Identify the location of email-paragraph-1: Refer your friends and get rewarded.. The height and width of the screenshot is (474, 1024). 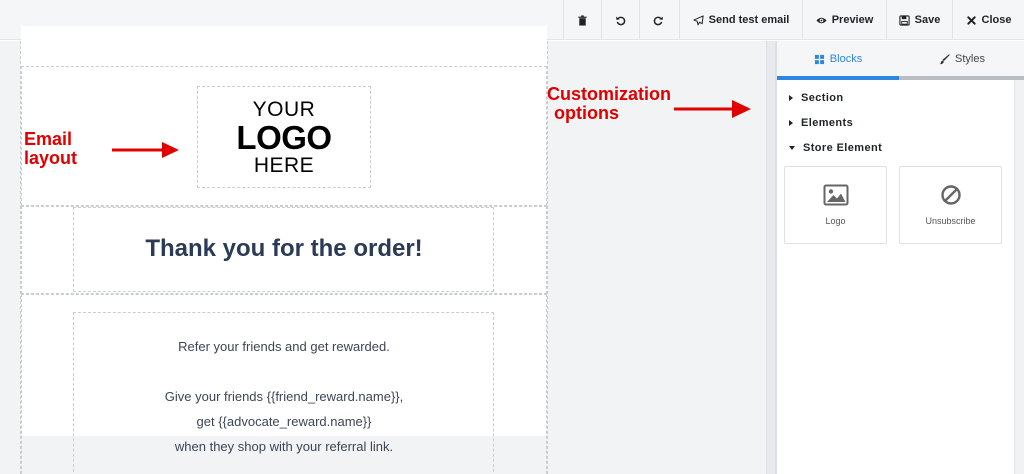
(284, 346).